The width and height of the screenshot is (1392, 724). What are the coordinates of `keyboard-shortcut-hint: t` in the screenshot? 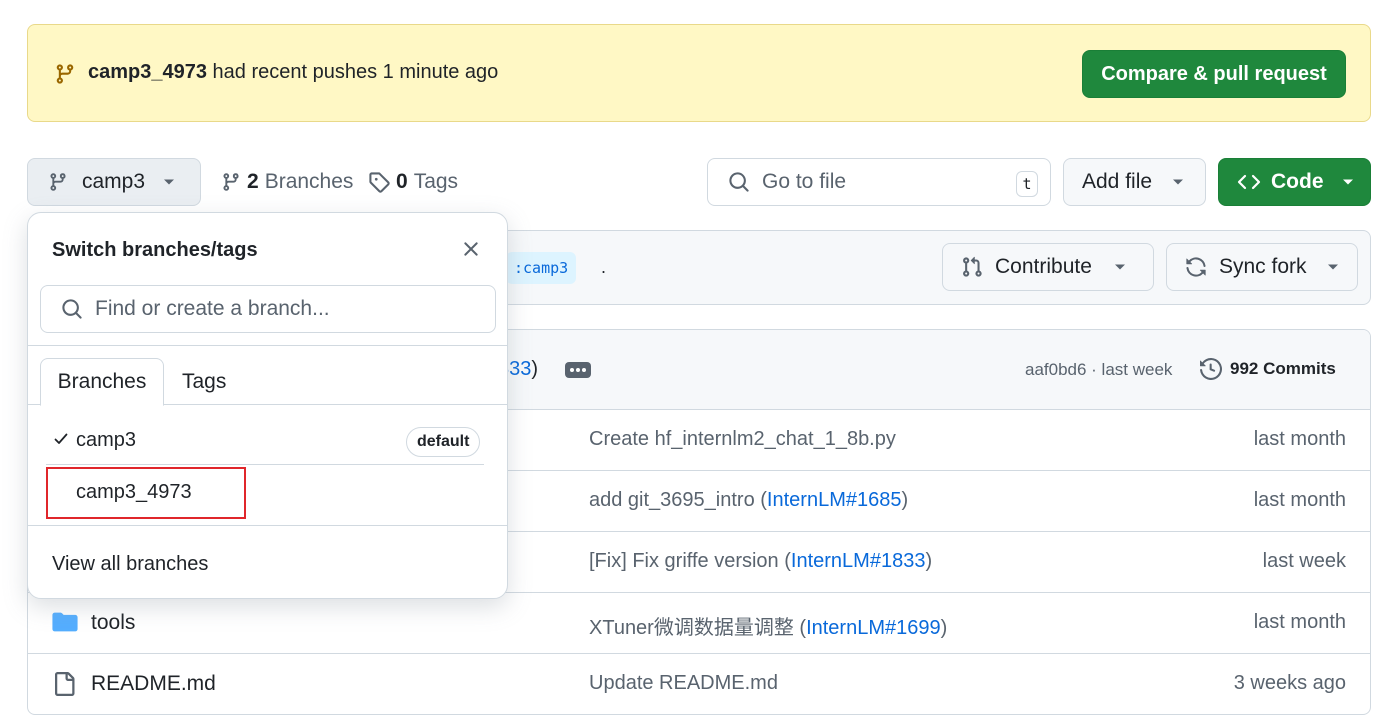 It's located at (1027, 184).